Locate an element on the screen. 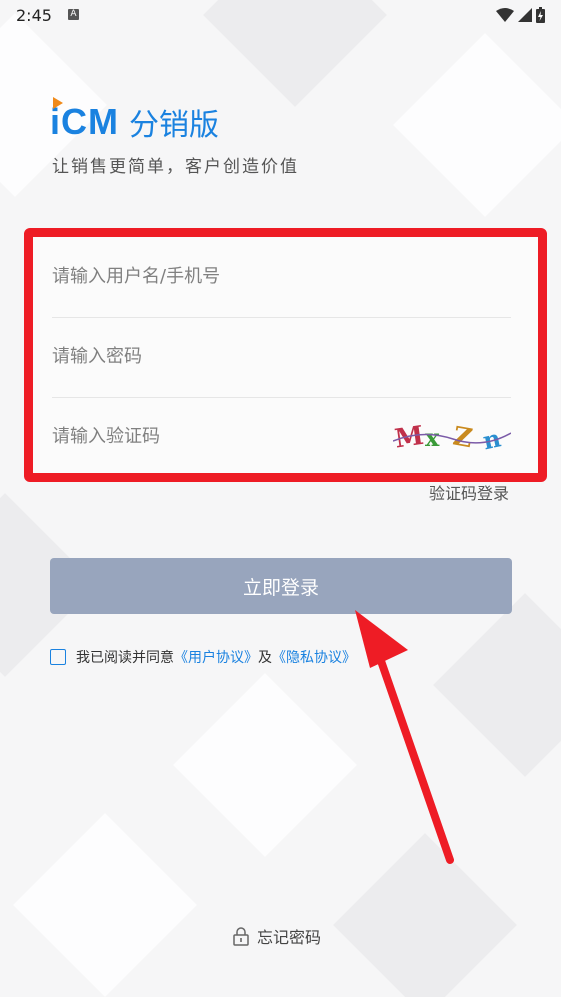 The image size is (561, 997). battery-icon is located at coordinates (540, 15).